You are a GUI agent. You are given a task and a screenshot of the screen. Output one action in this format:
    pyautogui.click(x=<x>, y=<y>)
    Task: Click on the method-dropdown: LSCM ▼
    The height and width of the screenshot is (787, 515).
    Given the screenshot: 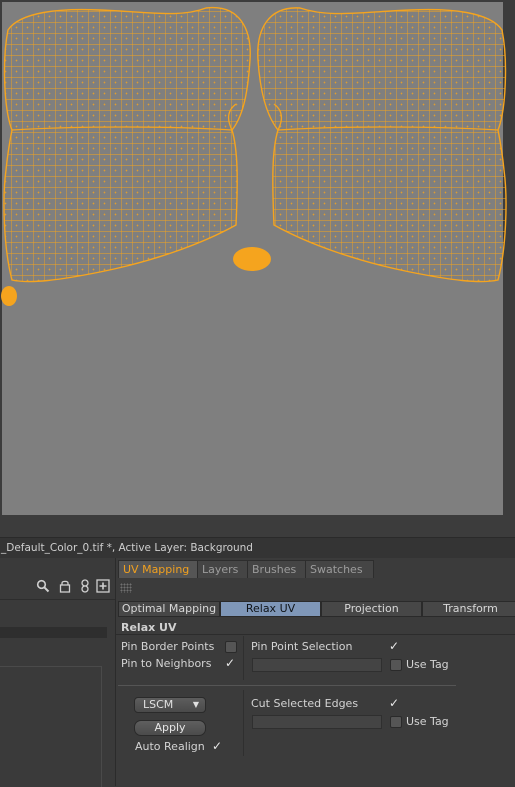 What is the action you would take?
    pyautogui.click(x=170, y=705)
    